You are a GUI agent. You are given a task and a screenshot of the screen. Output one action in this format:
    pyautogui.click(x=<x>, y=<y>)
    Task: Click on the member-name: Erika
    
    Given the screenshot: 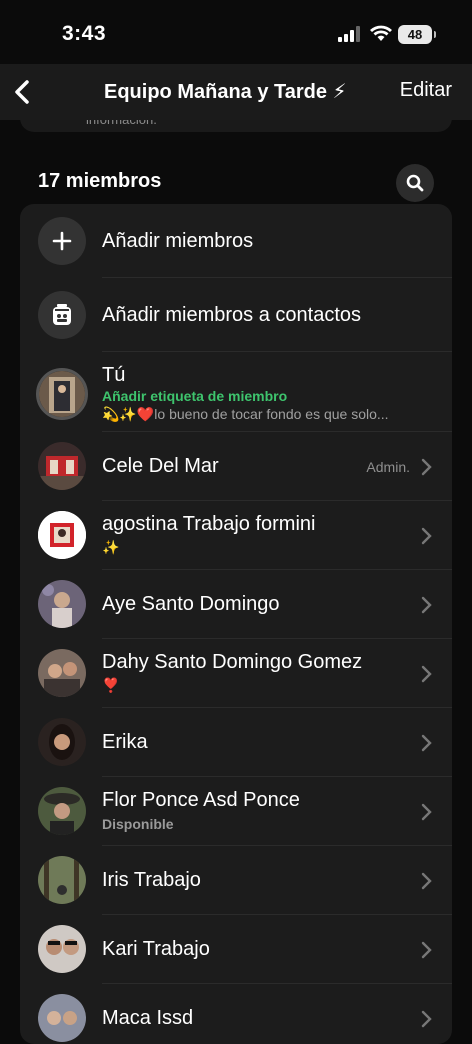 What is the action you would take?
    pyautogui.click(x=125, y=742)
    